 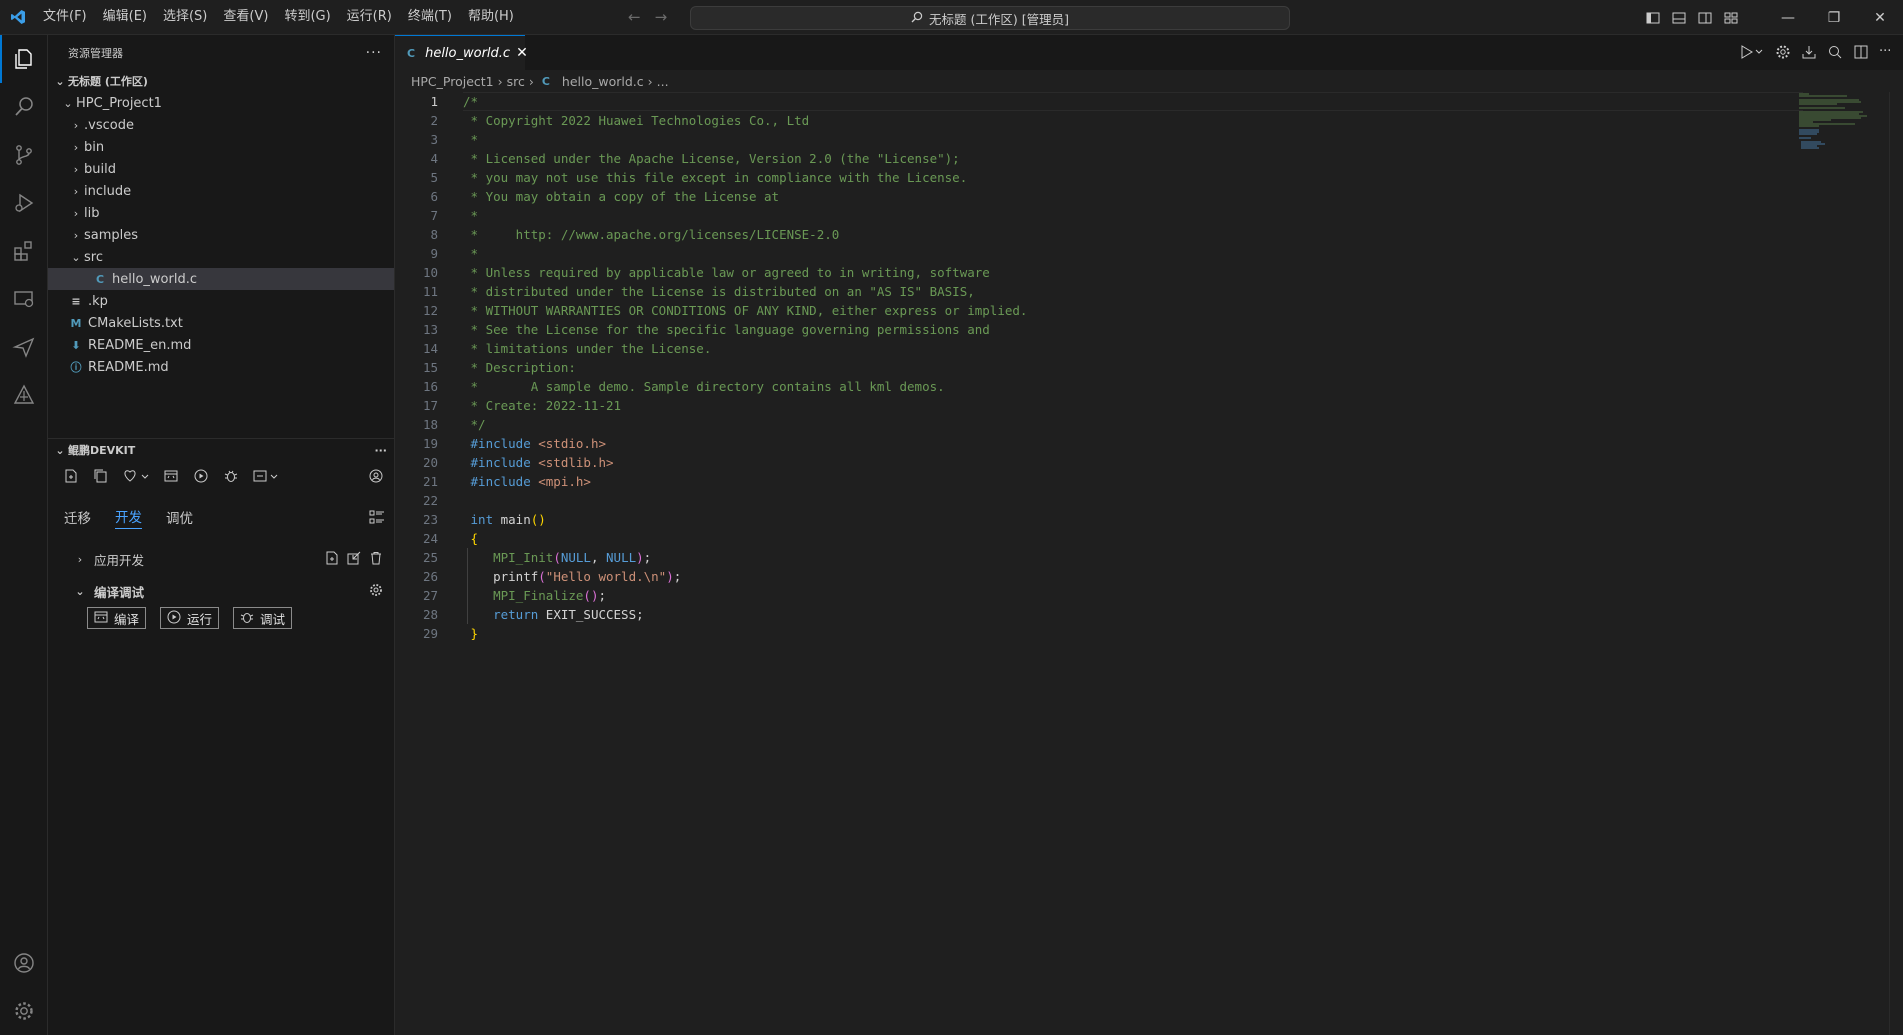 What do you see at coordinates (24, 203) in the screenshot?
I see `run-debug-icon` at bounding box center [24, 203].